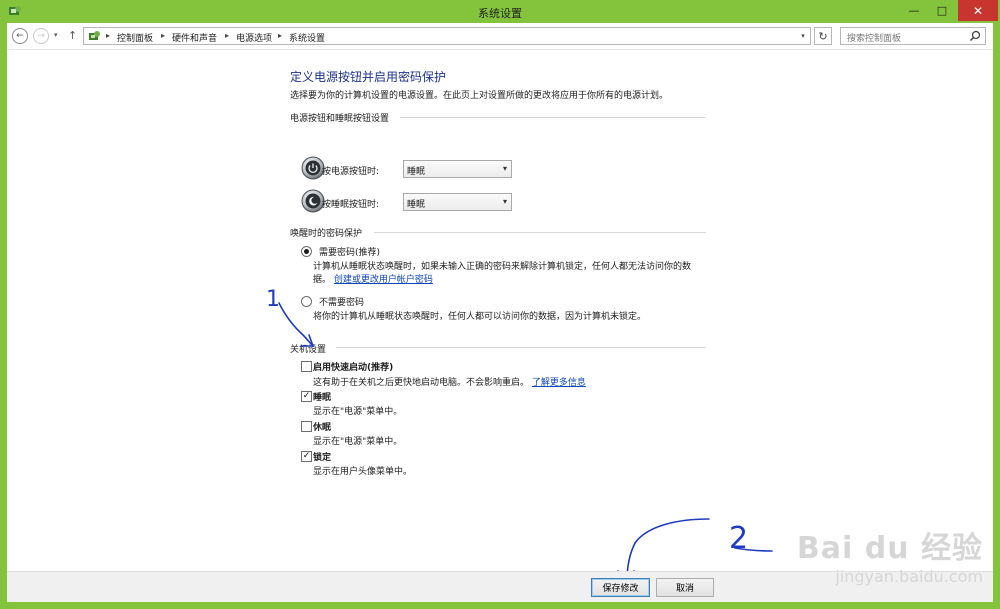 The width and height of the screenshot is (1000, 609). Describe the element at coordinates (803, 36) in the screenshot. I see `address-dropdown-chevron-icon: ▾` at that location.